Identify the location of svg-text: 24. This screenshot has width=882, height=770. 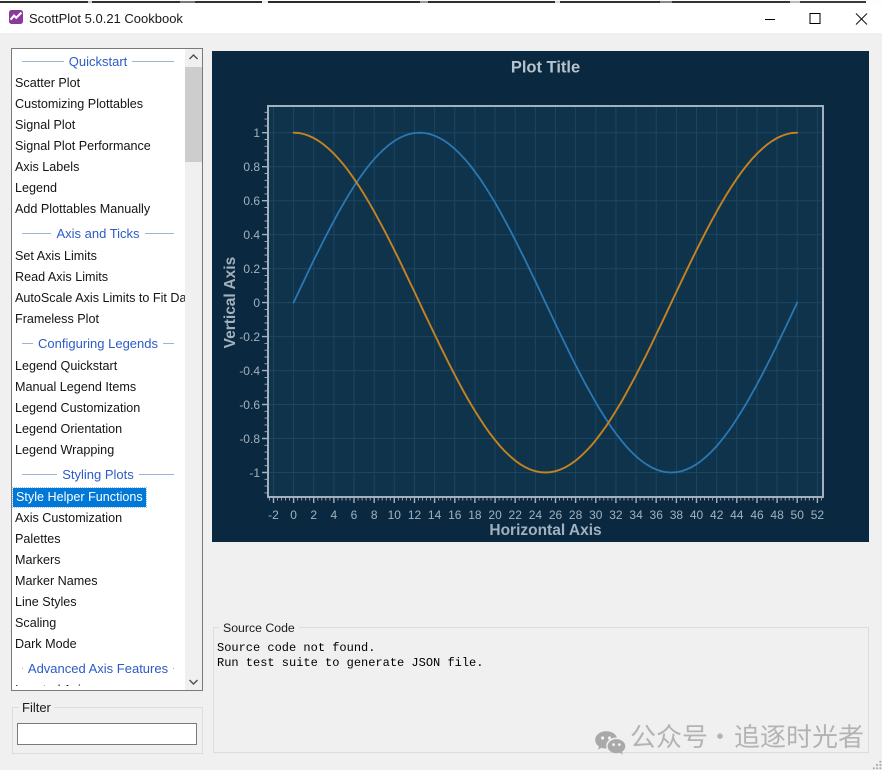
(536, 515).